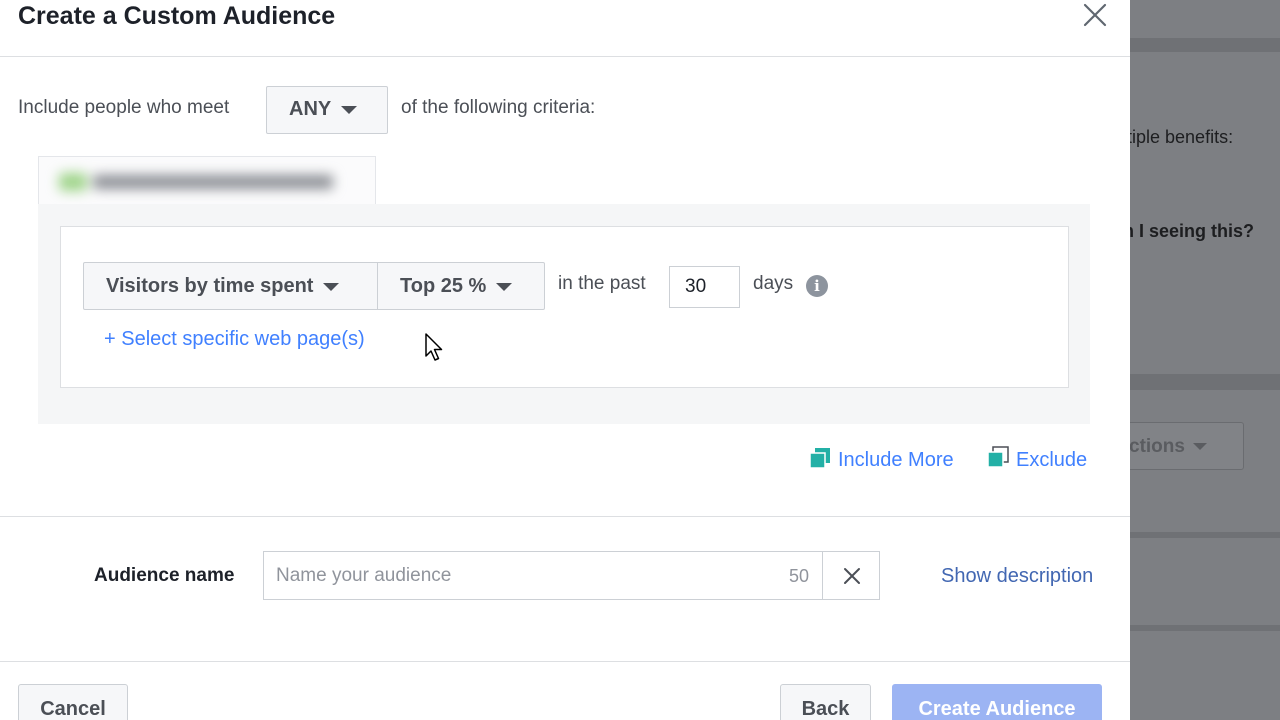 This screenshot has width=1280, height=720. I want to click on include-more-icon, so click(820, 458).